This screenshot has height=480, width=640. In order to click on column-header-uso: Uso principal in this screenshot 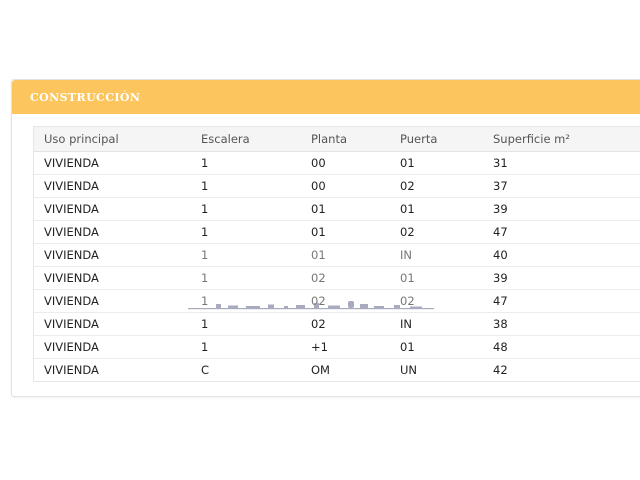, I will do `click(112, 139)`.